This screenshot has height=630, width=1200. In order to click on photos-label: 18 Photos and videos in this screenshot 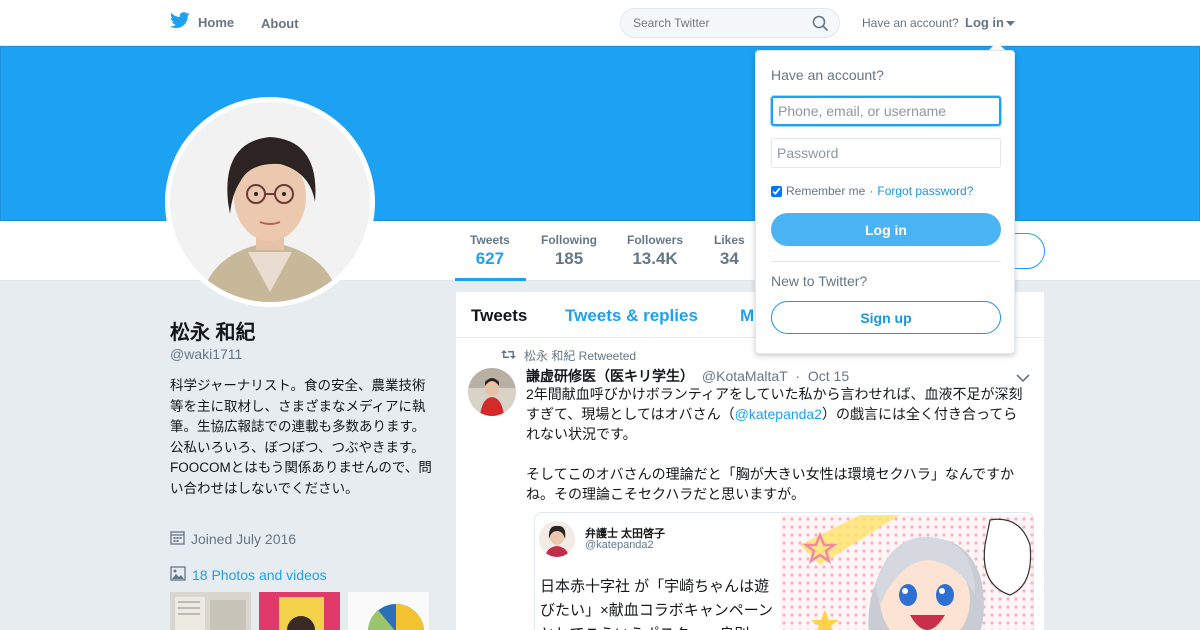, I will do `click(259, 575)`.